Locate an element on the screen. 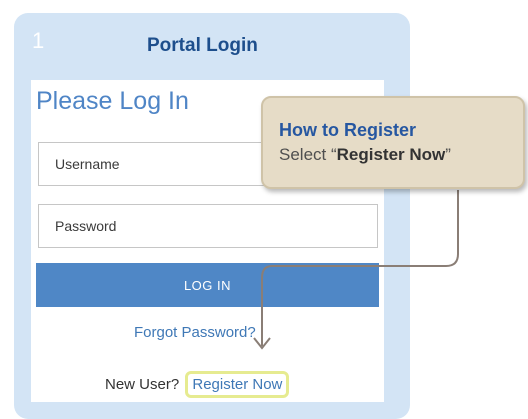  callout-text-suffix: ” is located at coordinates (448, 154).